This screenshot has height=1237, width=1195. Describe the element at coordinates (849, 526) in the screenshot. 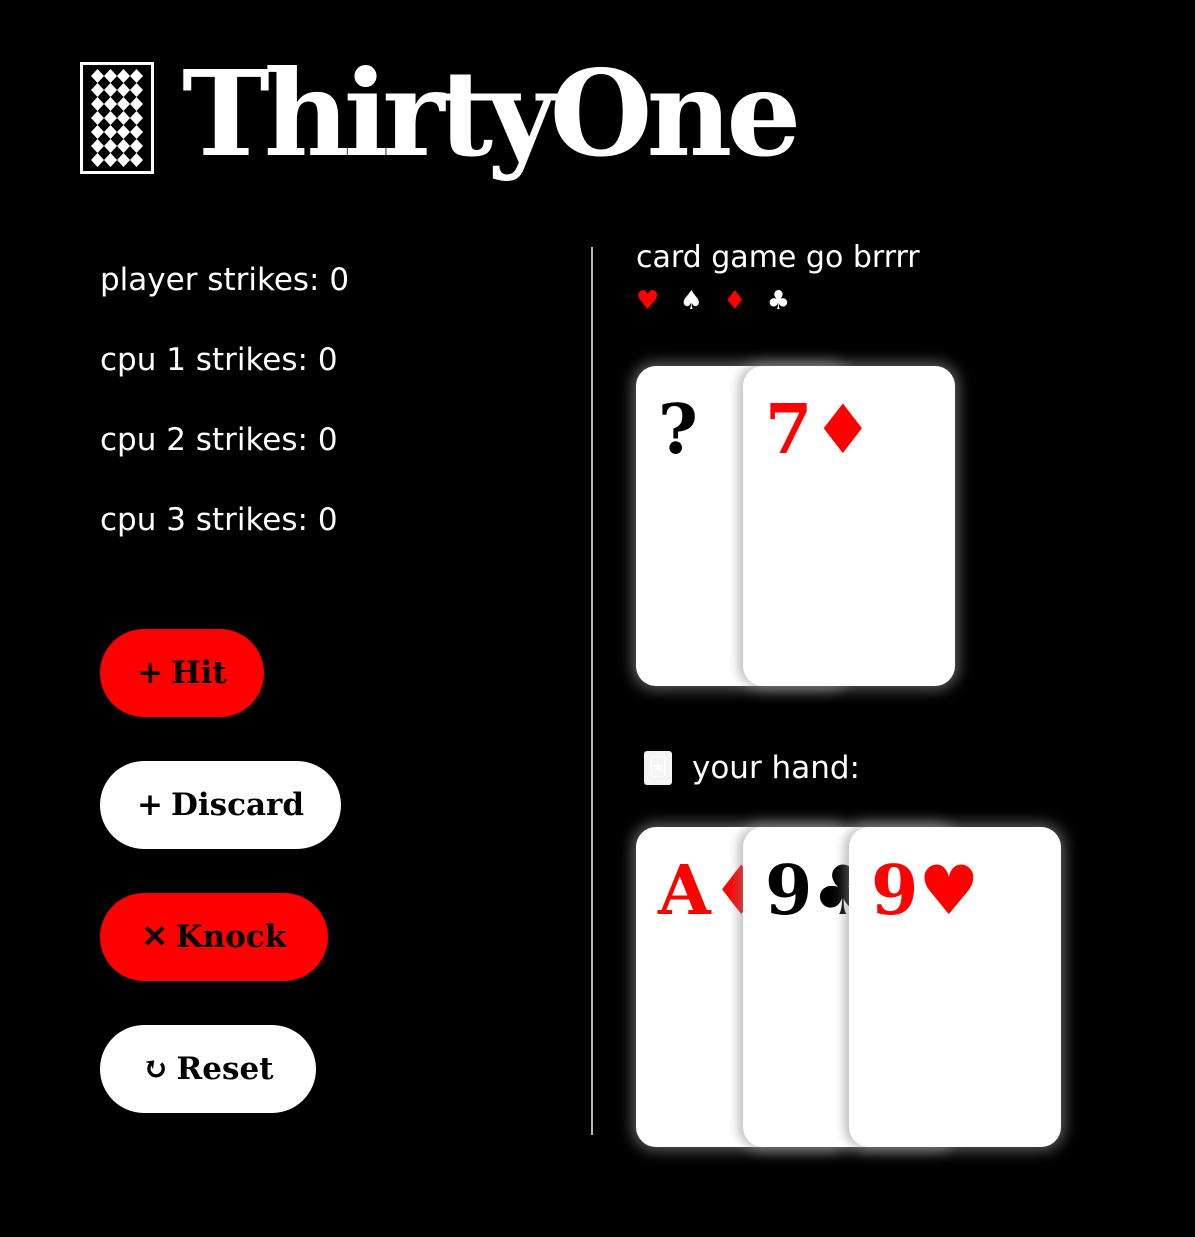

I see `discard-pile-card: 7♦` at that location.